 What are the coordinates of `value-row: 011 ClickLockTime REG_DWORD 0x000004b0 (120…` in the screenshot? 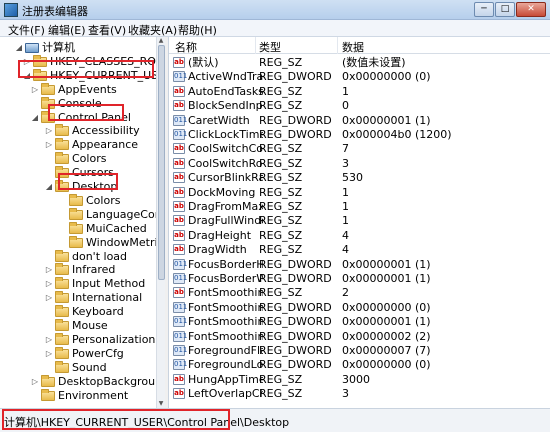 It's located at (359, 135).